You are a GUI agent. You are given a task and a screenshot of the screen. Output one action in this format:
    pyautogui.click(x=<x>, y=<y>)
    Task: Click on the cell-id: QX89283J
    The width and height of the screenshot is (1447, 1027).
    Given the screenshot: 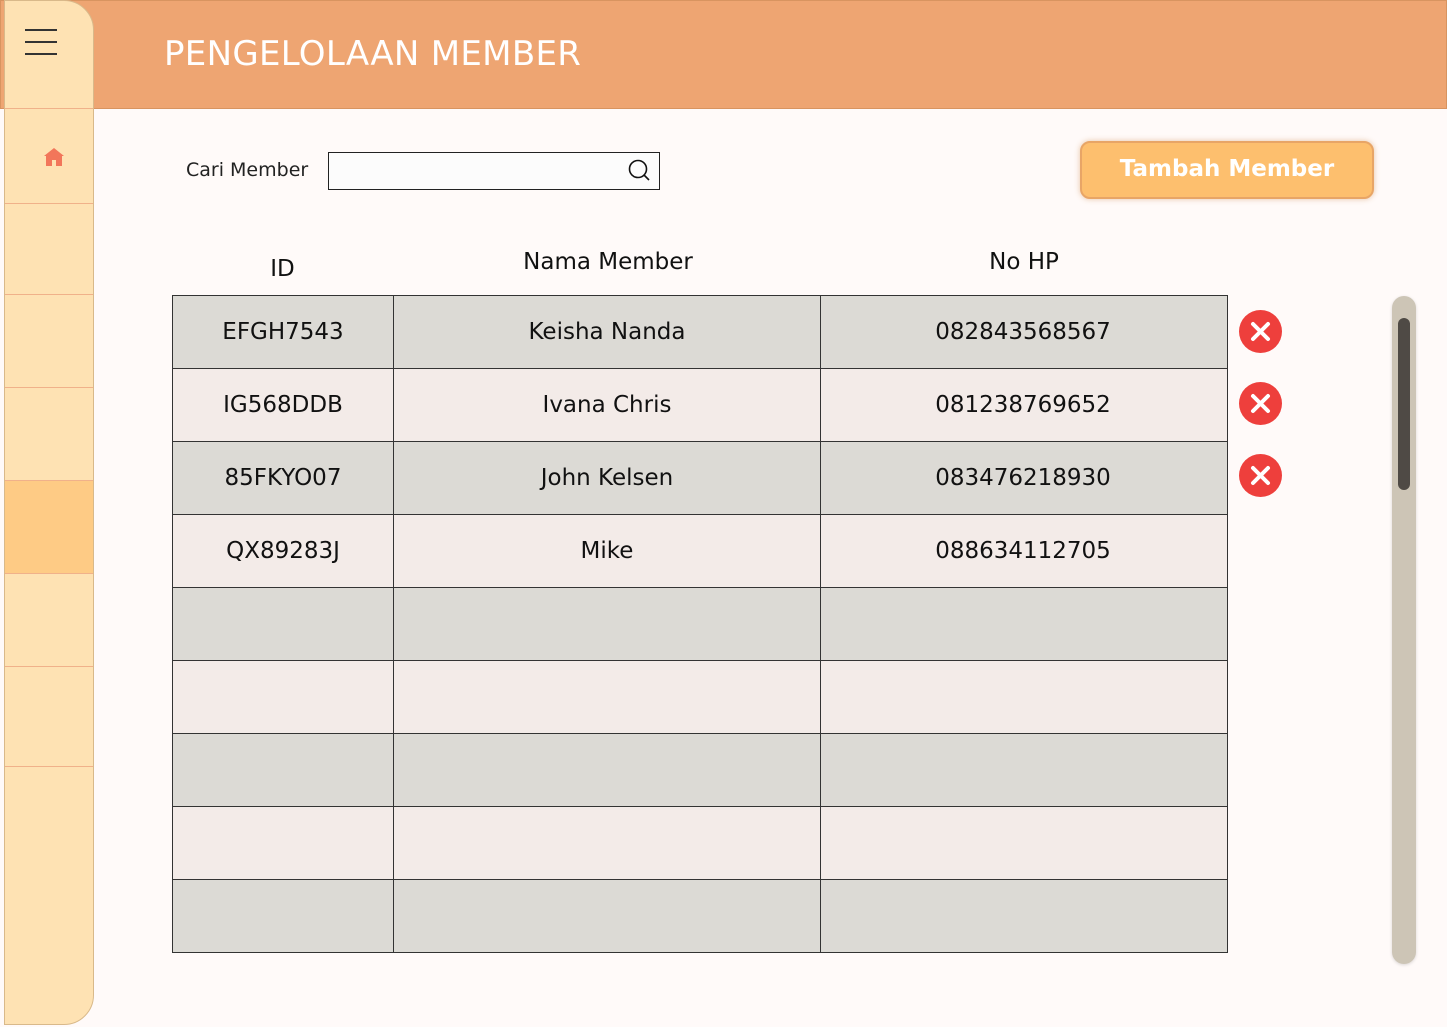 What is the action you would take?
    pyautogui.click(x=283, y=551)
    